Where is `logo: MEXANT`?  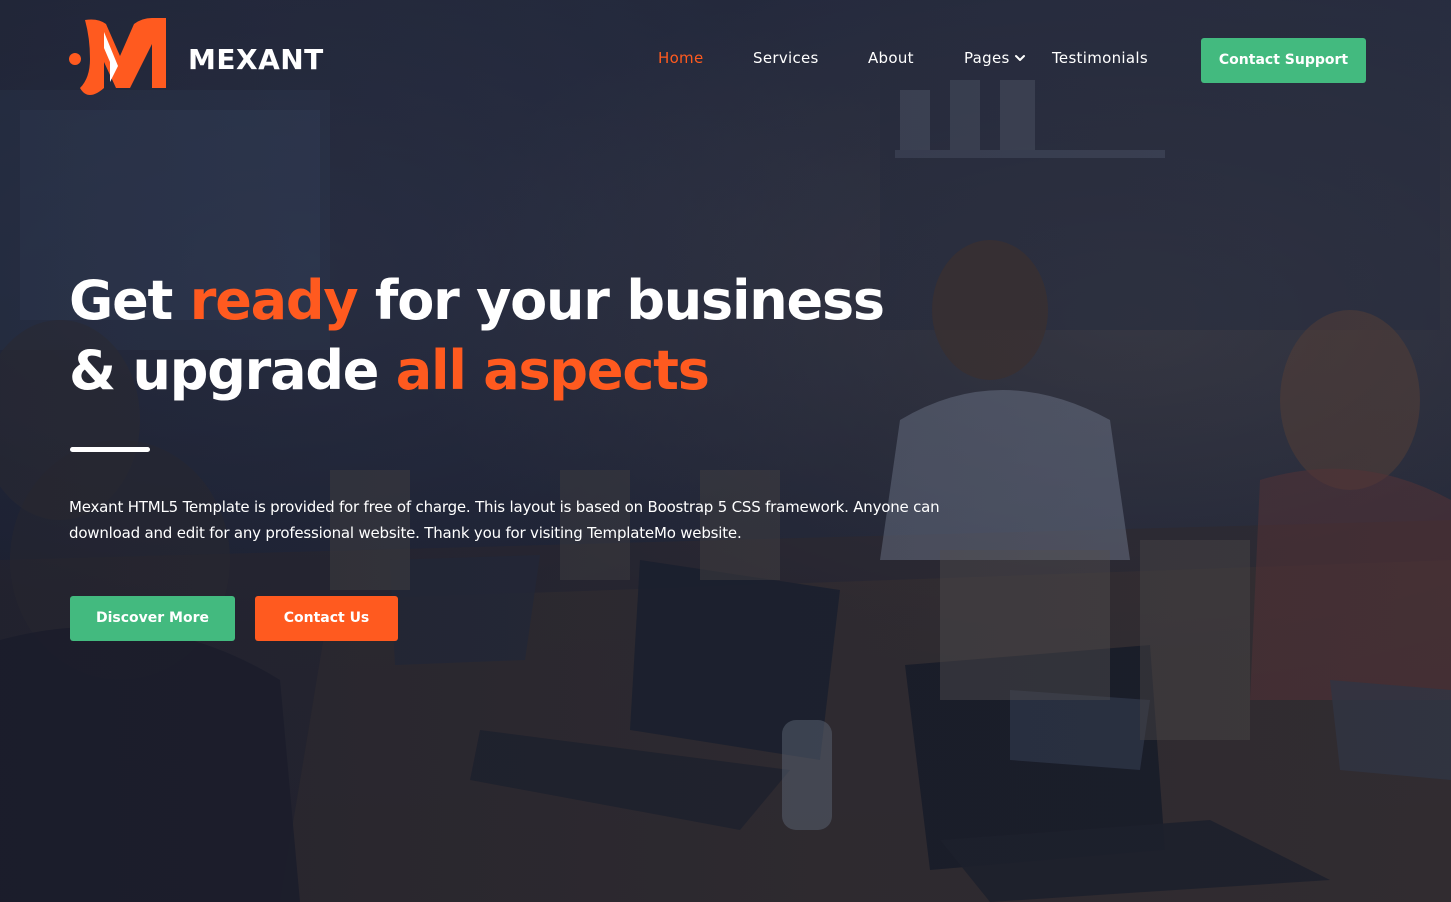 logo: MEXANT is located at coordinates (196, 59).